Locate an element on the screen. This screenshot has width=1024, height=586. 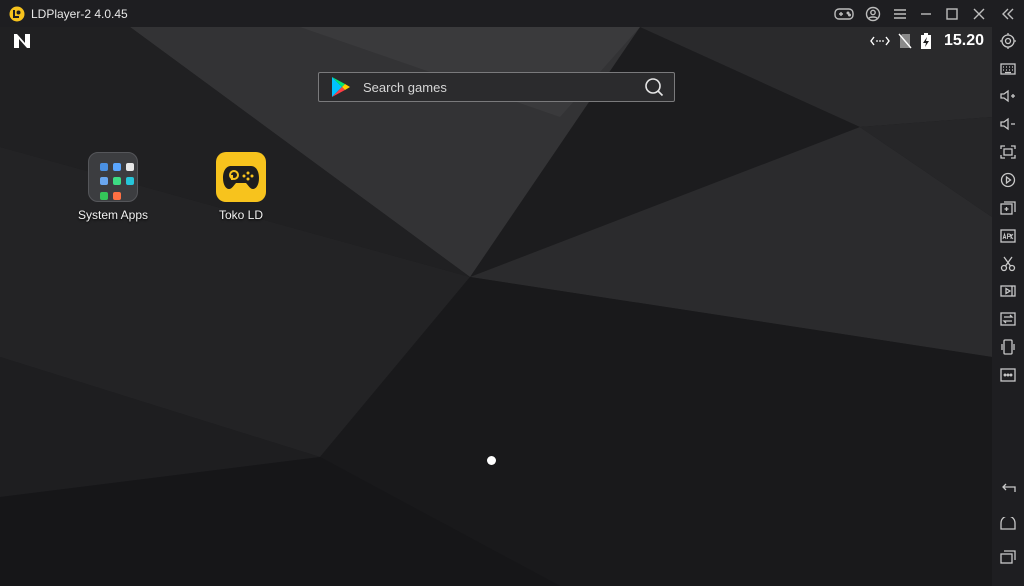
video-button is located at coordinates (1008, 291).